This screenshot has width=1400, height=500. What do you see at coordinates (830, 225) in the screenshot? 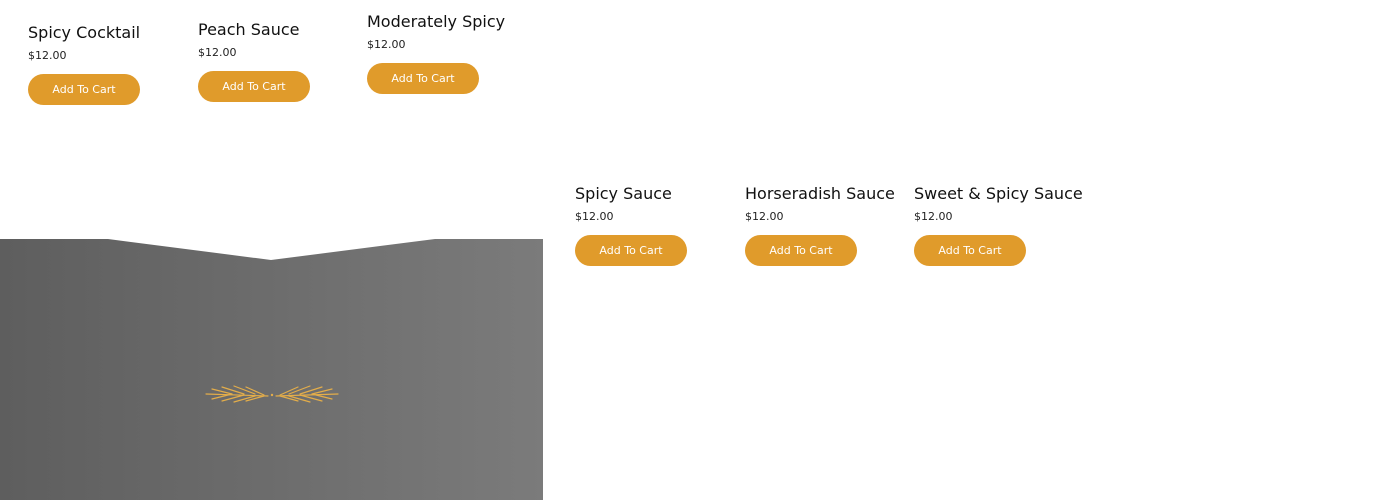
I see `product-card: Horseradish Sauce $12.00 Add To Cart` at bounding box center [830, 225].